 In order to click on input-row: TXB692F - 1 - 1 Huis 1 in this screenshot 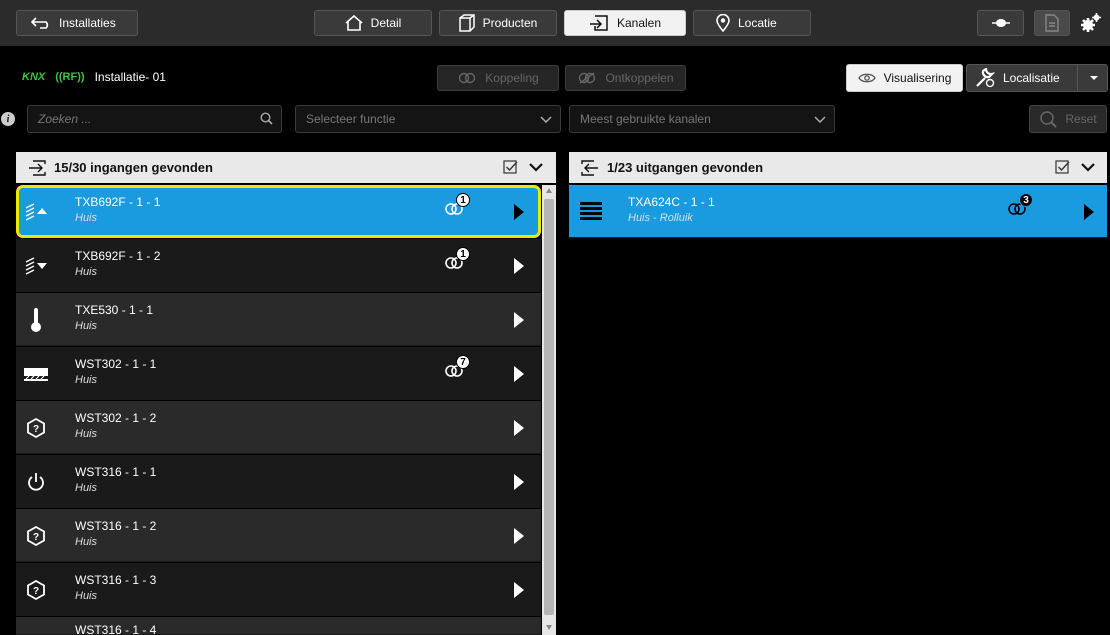, I will do `click(278, 211)`.